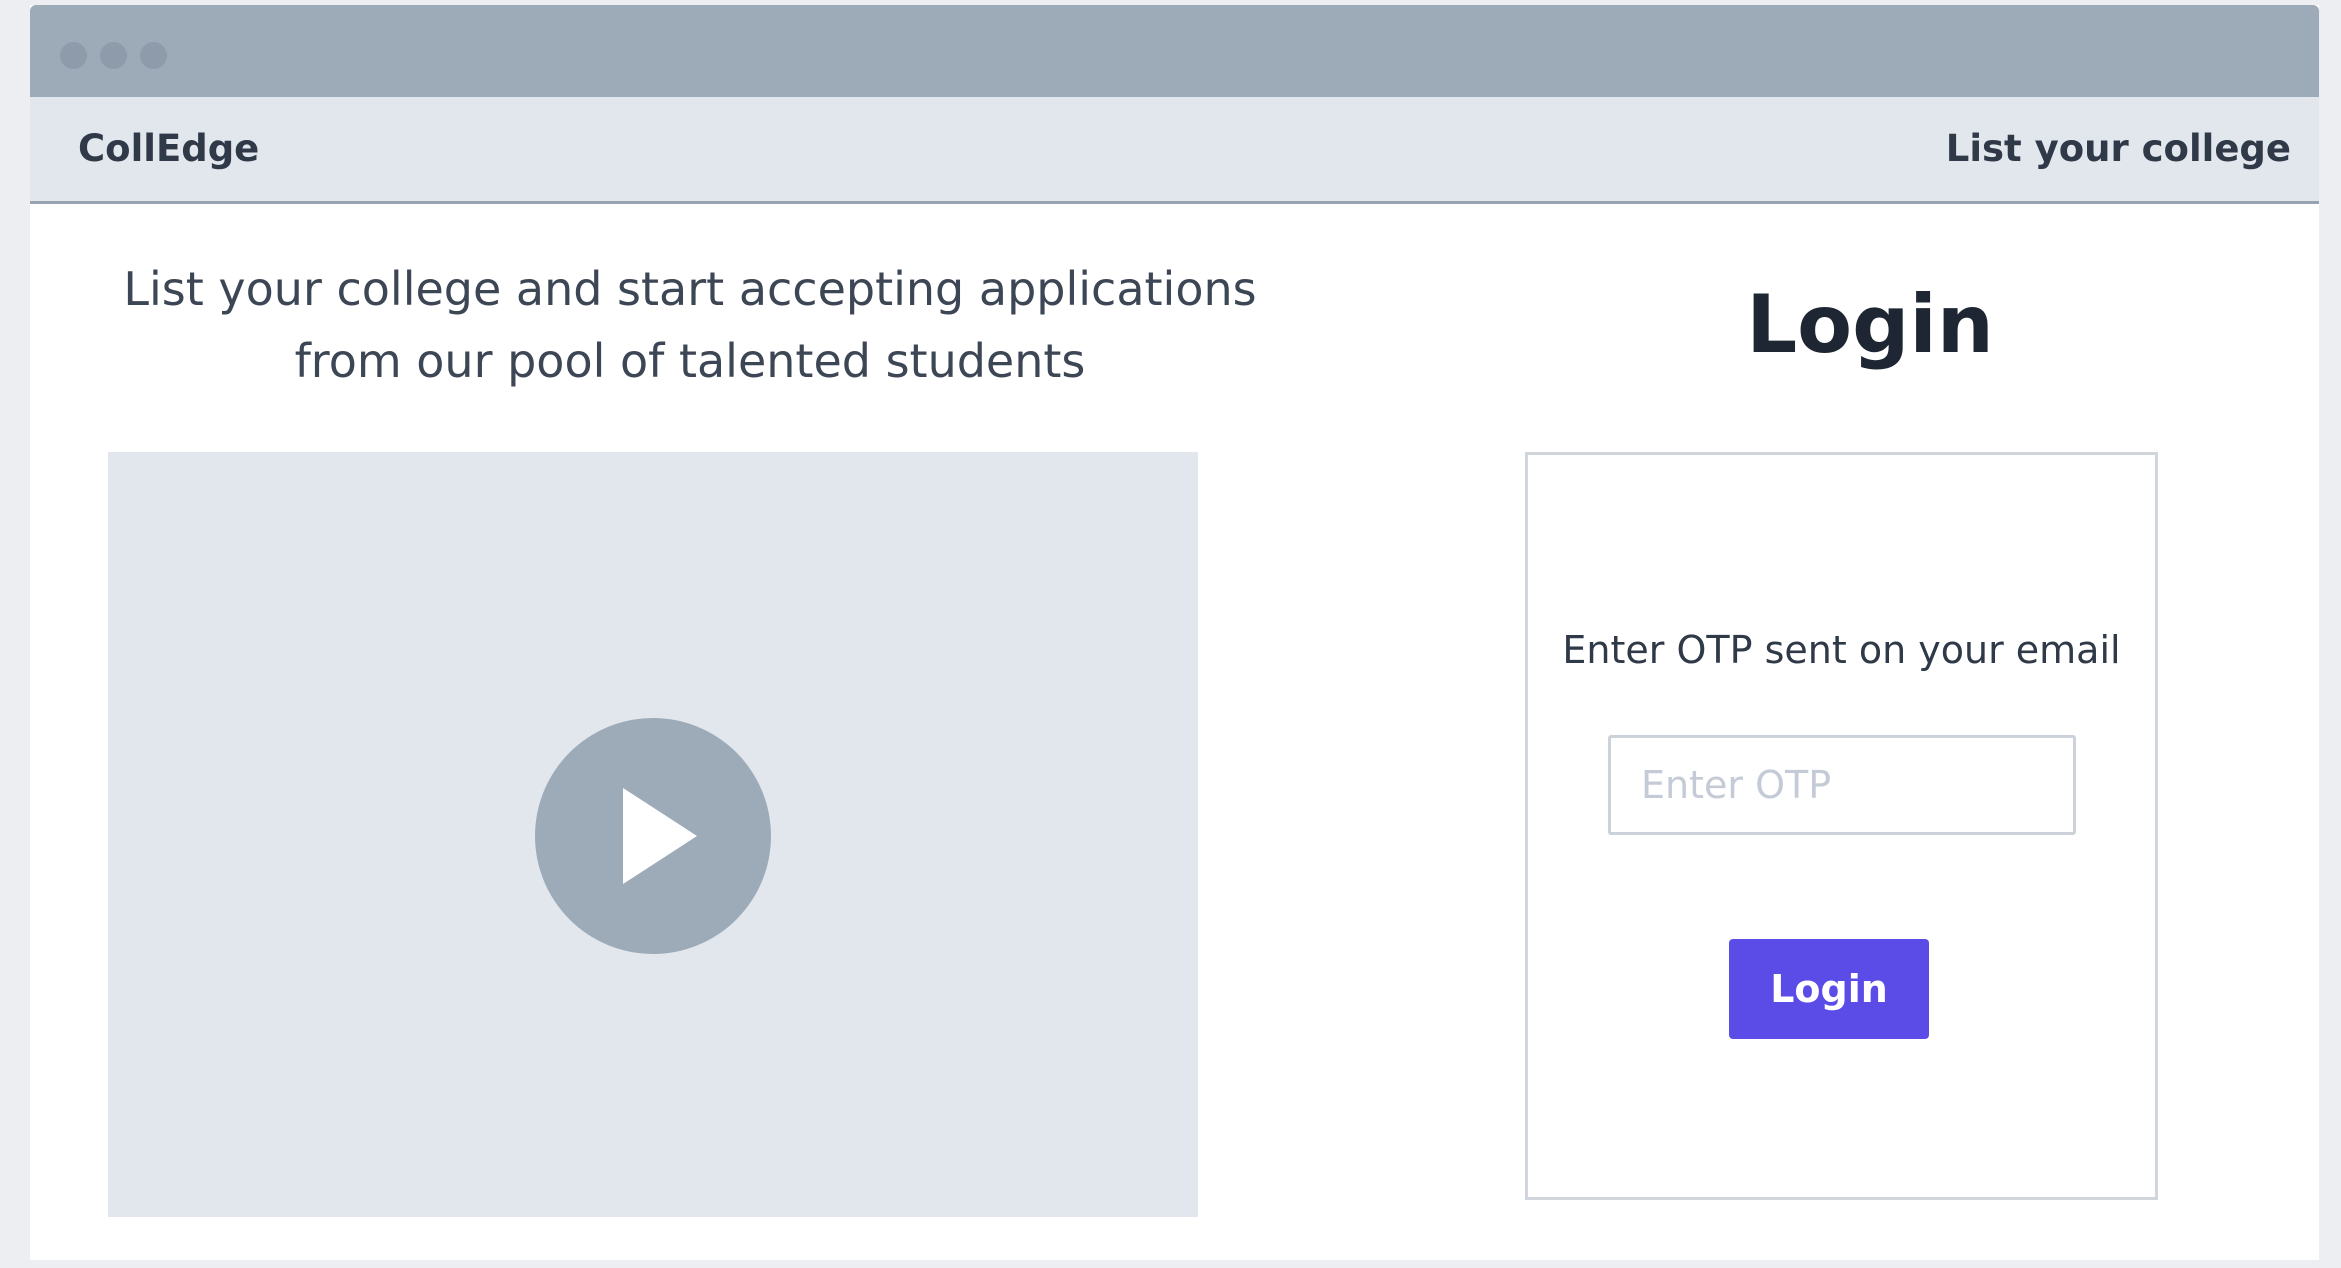 The image size is (2341, 1268). What do you see at coordinates (1842, 785) in the screenshot?
I see `otp-input` at bounding box center [1842, 785].